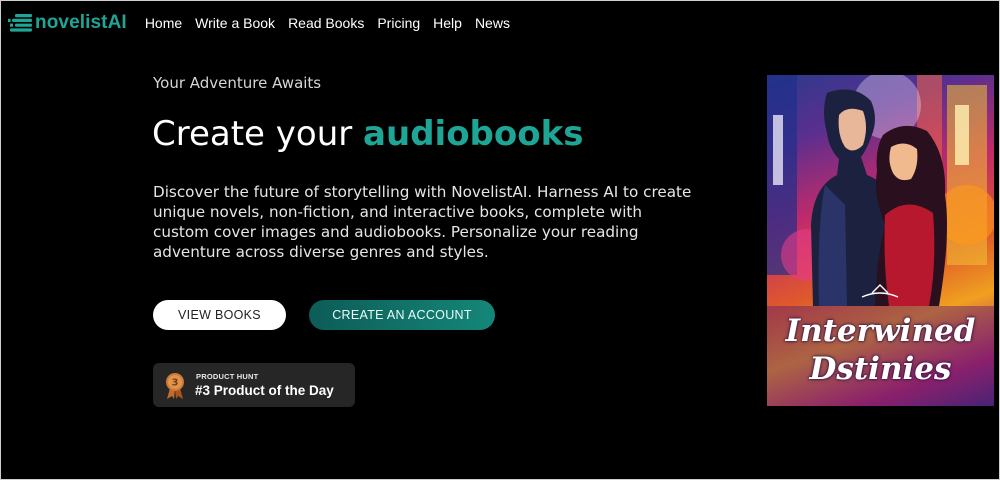 Image resolution: width=1000 pixels, height=480 pixels. What do you see at coordinates (402, 315) in the screenshot?
I see `create-account-button: CREATE AN ACCOUNT` at bounding box center [402, 315].